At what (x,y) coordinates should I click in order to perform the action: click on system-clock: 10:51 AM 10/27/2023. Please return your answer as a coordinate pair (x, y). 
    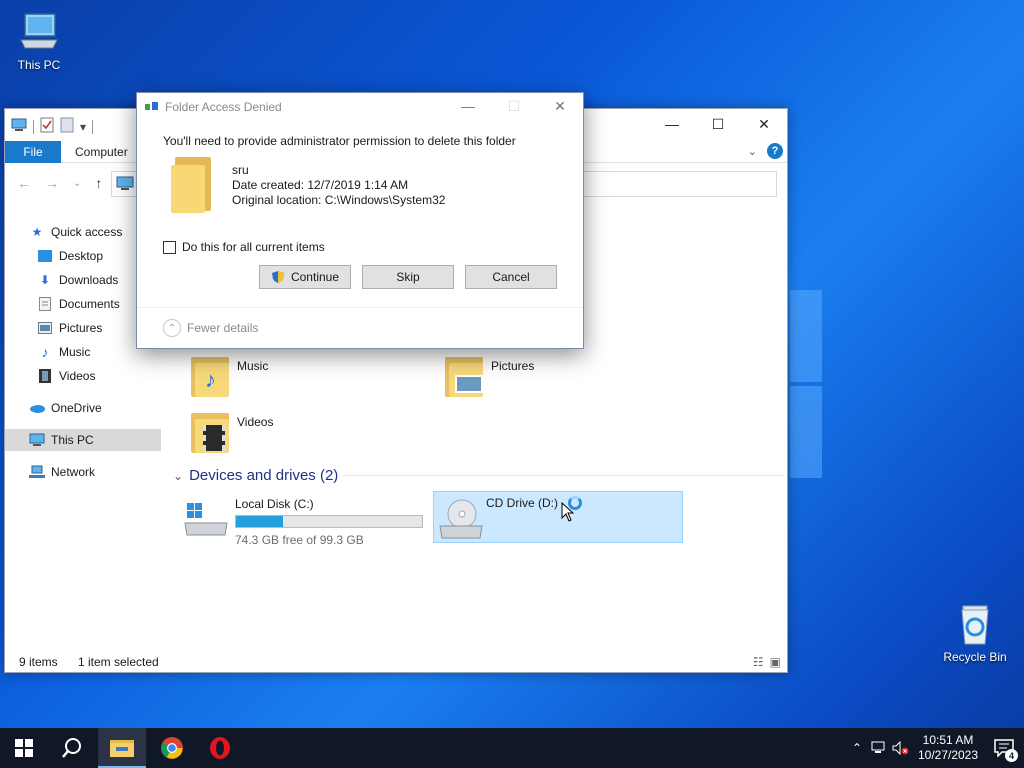
    Looking at the image, I should click on (948, 748).